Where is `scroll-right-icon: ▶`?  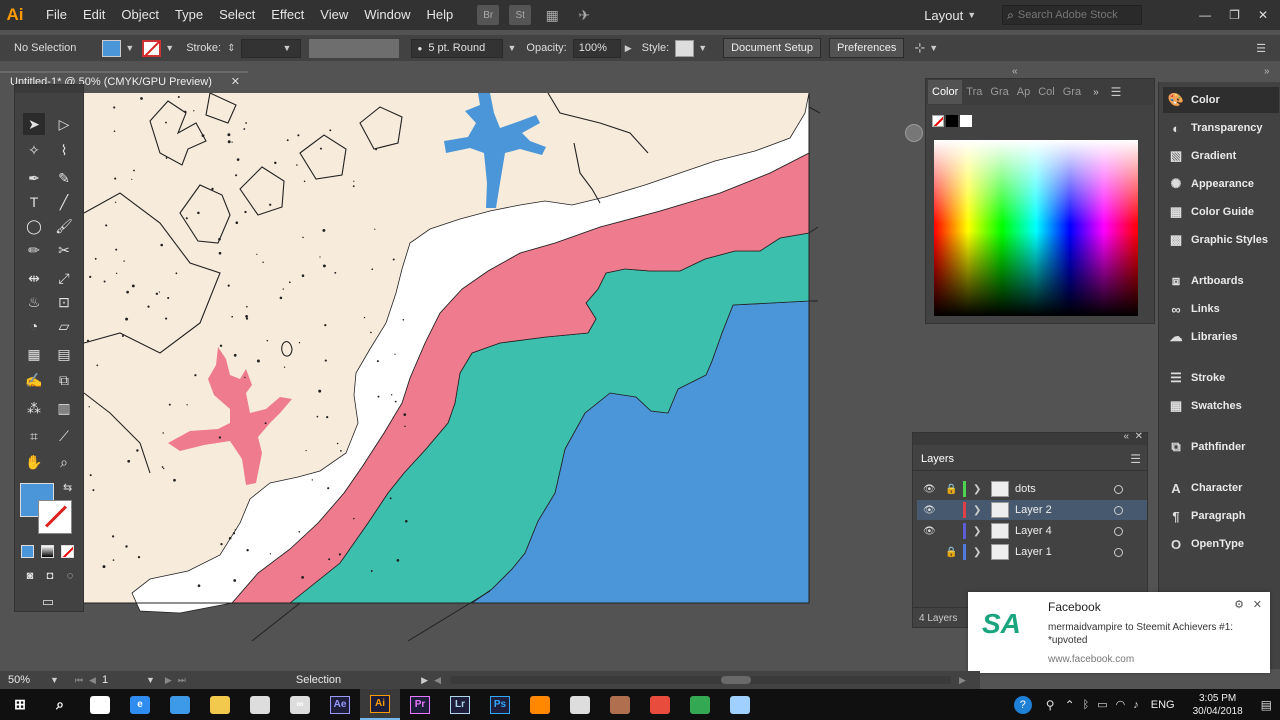 scroll-right-icon: ▶ is located at coordinates (962, 680).